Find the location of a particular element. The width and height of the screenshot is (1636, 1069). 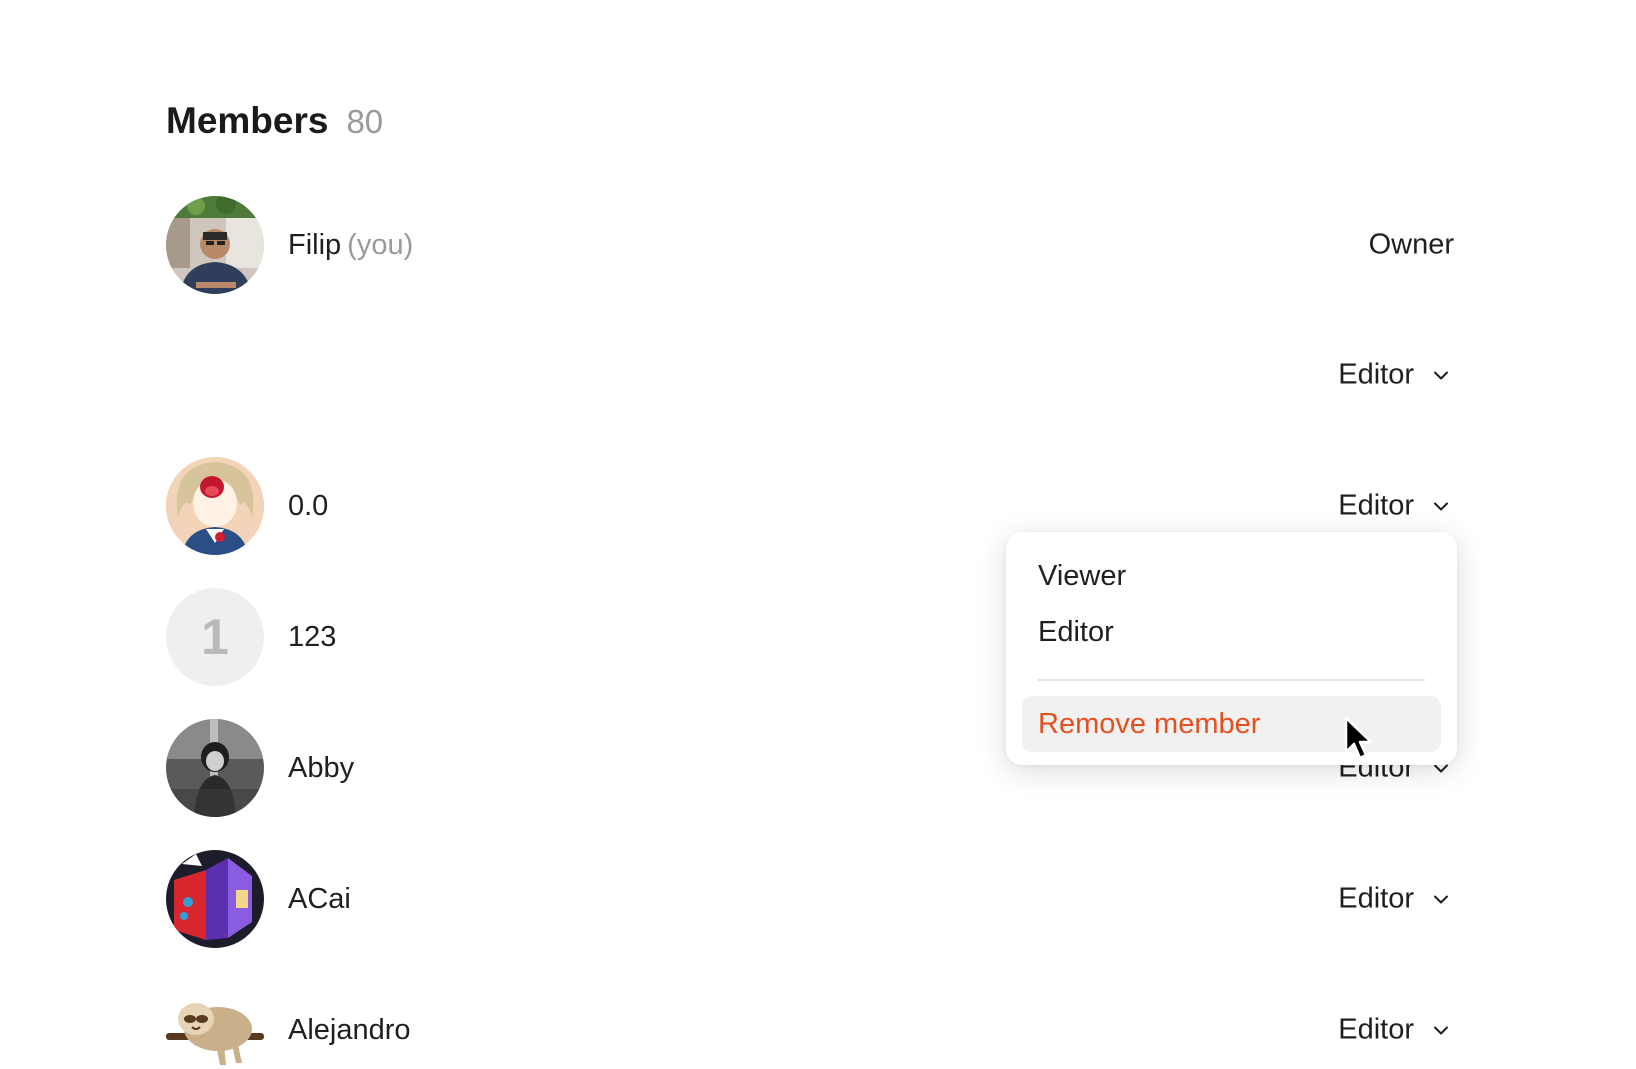

member-name: Abby is located at coordinates (321, 767).